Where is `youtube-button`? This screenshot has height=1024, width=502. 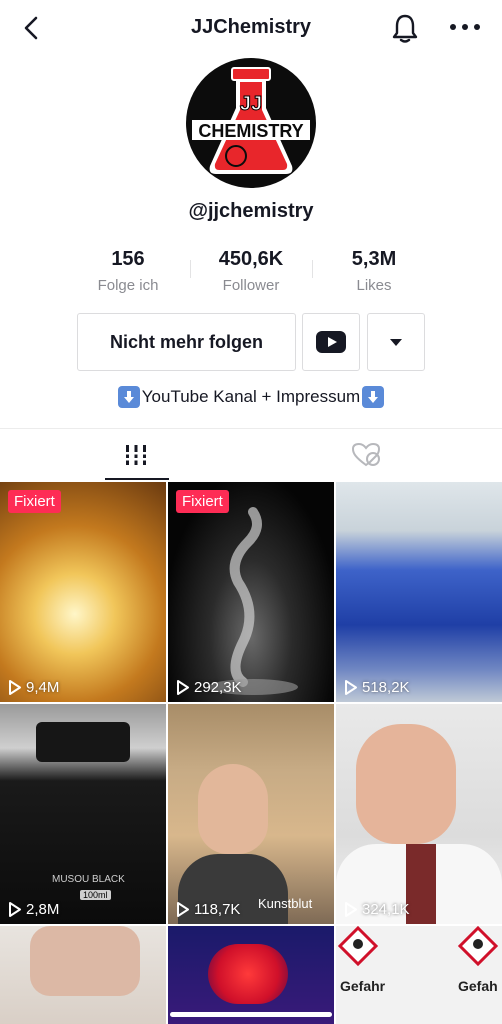 youtube-button is located at coordinates (331, 342).